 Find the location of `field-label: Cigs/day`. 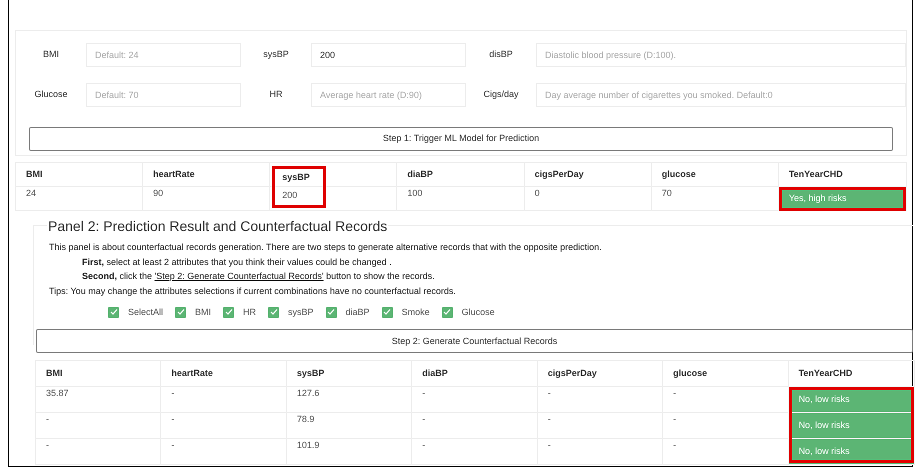

field-label: Cigs/day is located at coordinates (501, 95).